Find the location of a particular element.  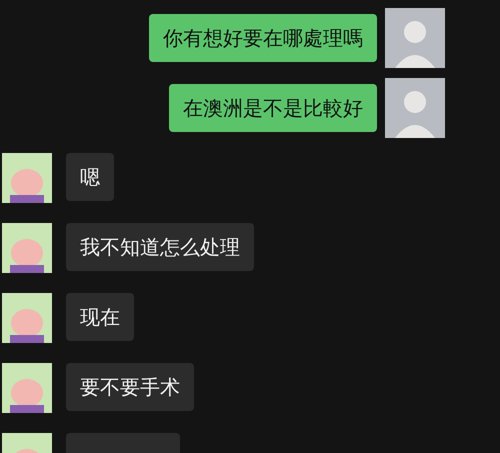

message-bubble: 你有想好要在哪處理嗎 is located at coordinates (263, 38).